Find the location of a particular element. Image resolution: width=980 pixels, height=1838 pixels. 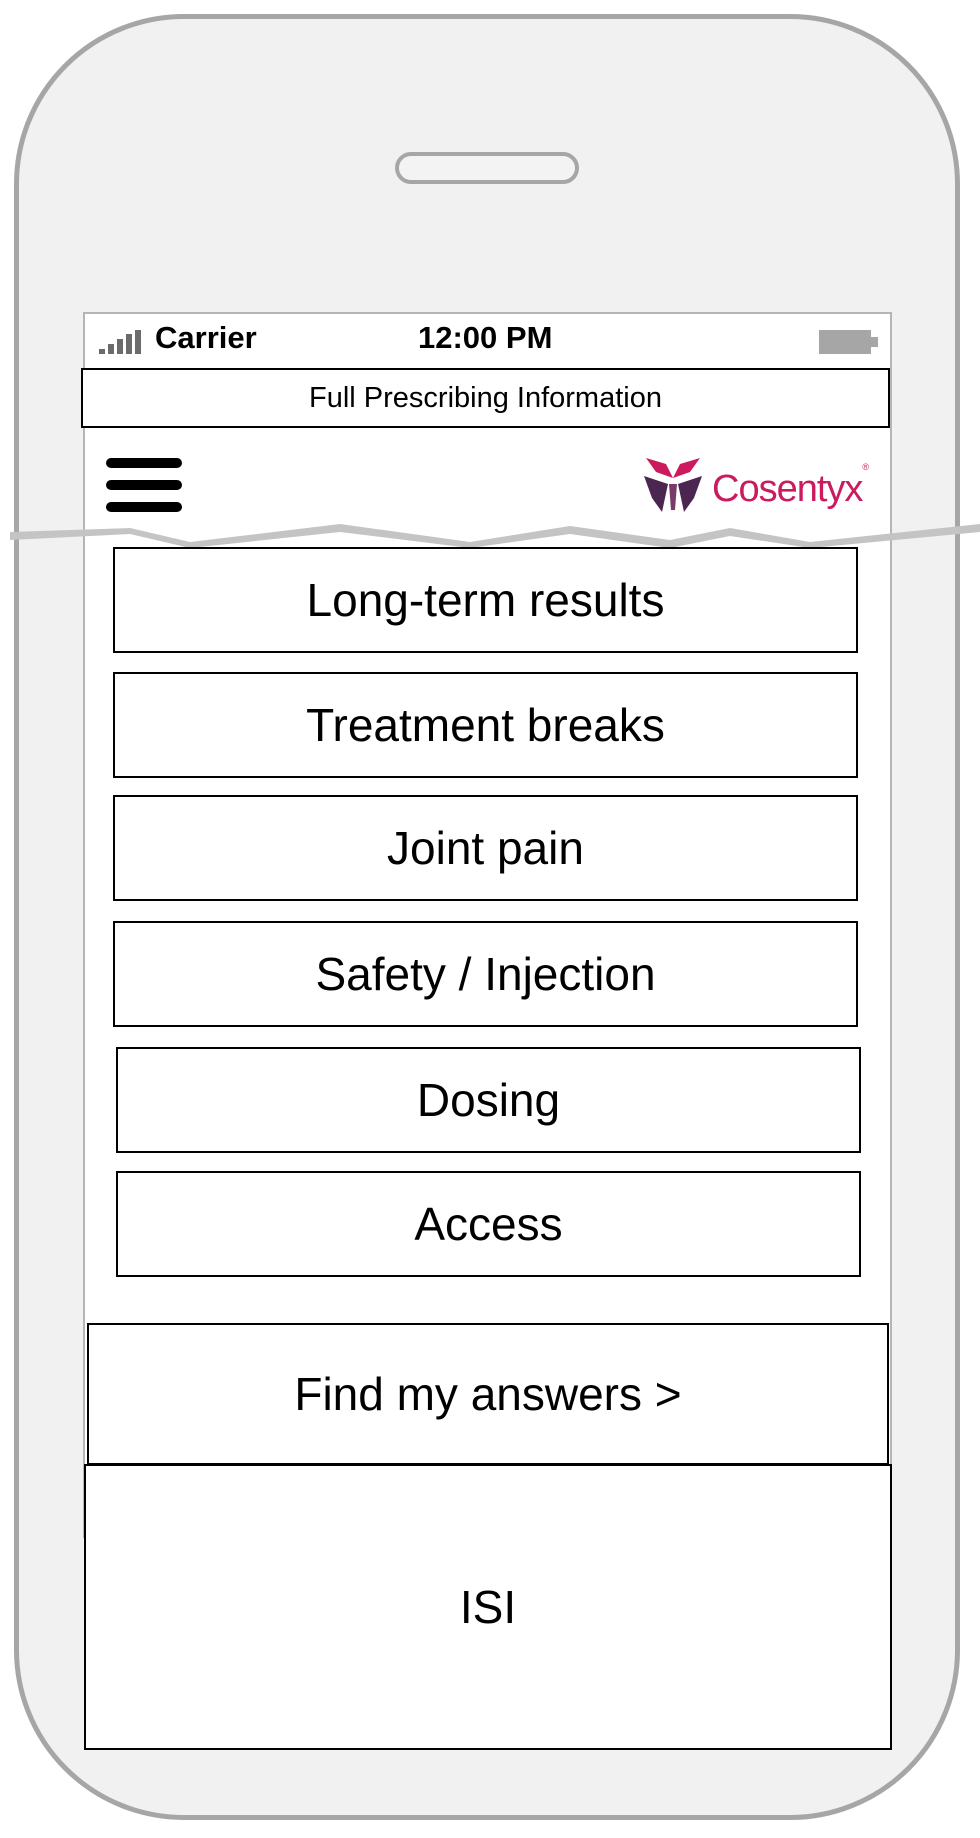

status-time: 12:00 PM is located at coordinates (485, 337).